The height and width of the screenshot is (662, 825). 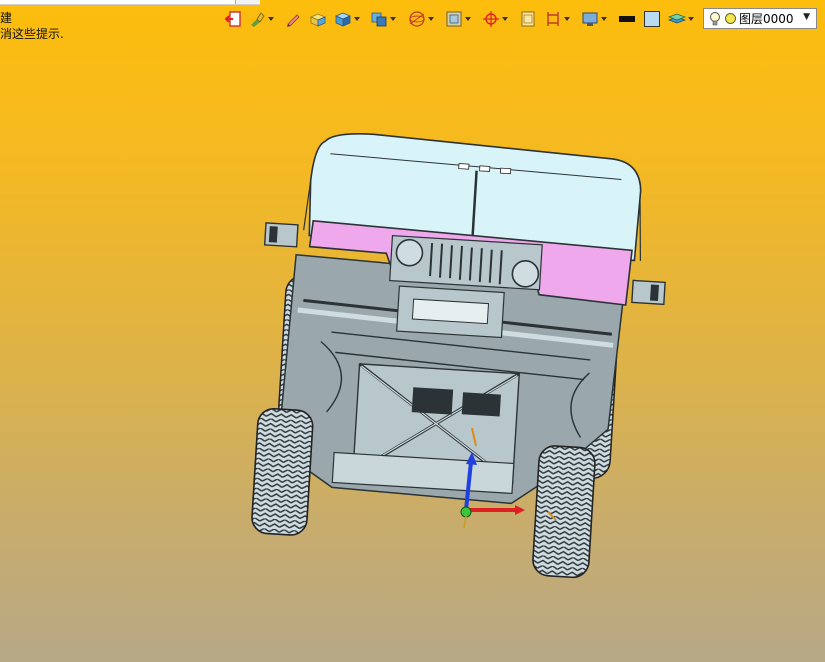 What do you see at coordinates (282, 471) in the screenshot?
I see `front-left-wheel` at bounding box center [282, 471].